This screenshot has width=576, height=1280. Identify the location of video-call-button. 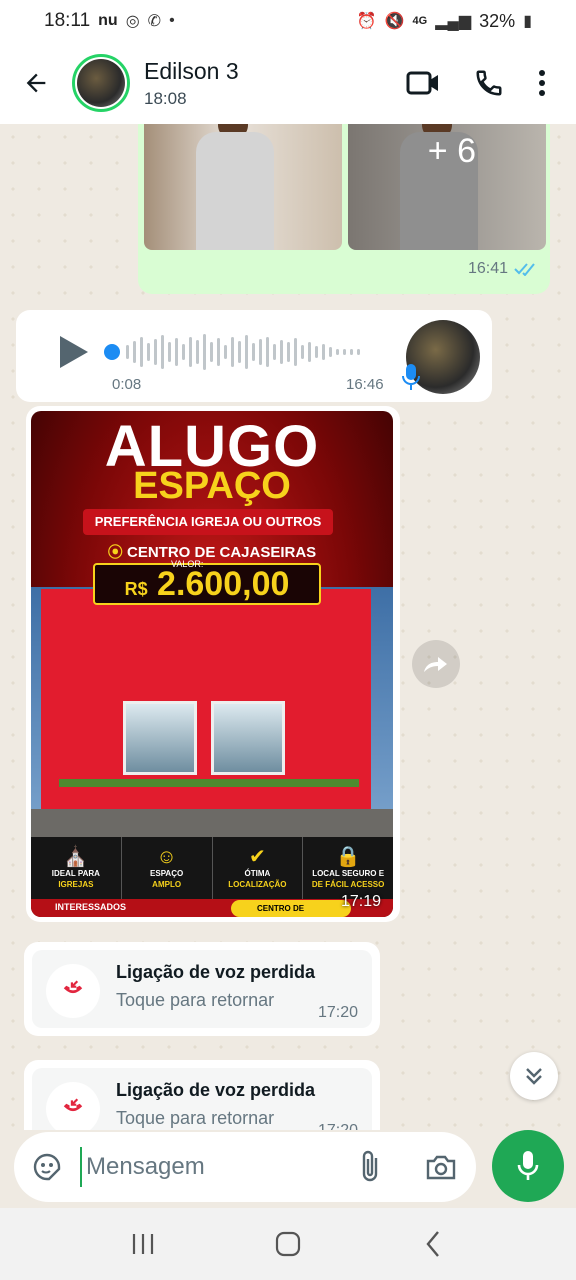
(423, 83).